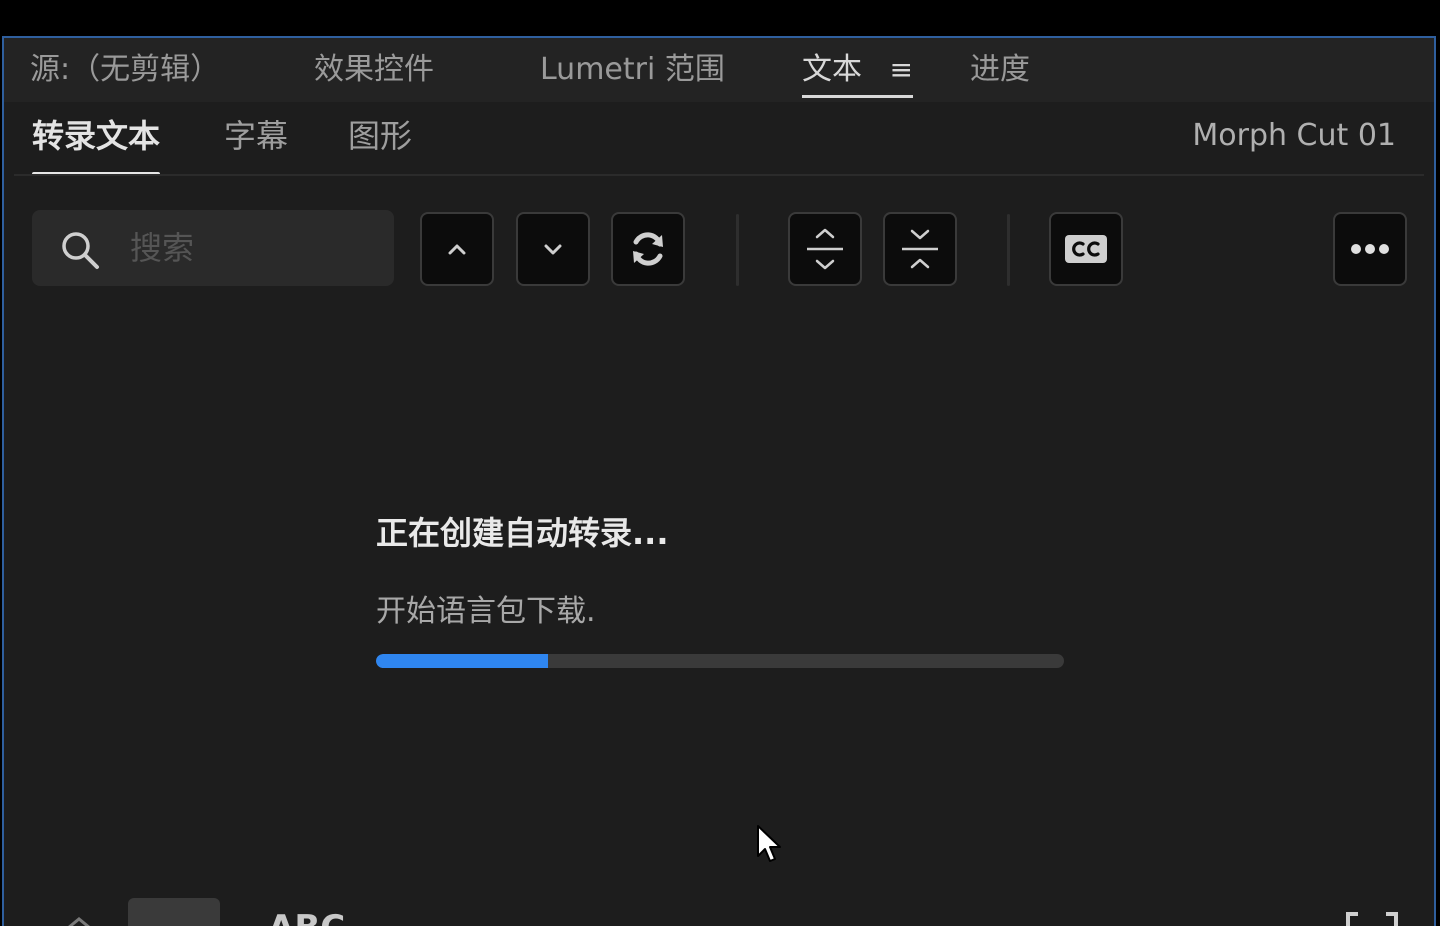  I want to click on tab-source-label: 源:（无剪辑）, so click(125, 69).